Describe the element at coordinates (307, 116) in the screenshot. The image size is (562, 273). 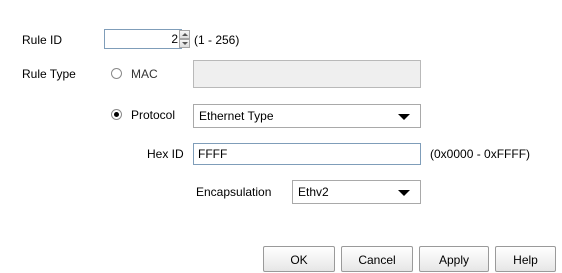
I see `protocol-select: Ethernet Type` at that location.